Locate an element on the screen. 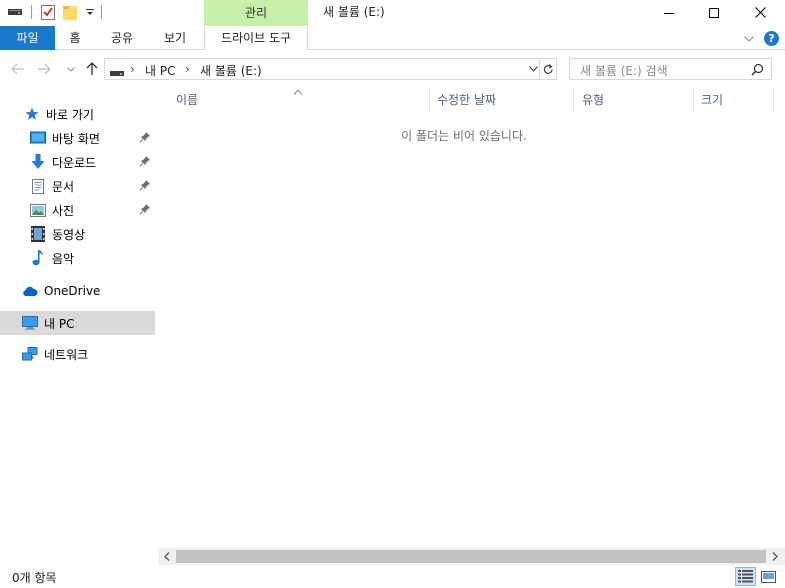  refresh-icon is located at coordinates (548, 68).